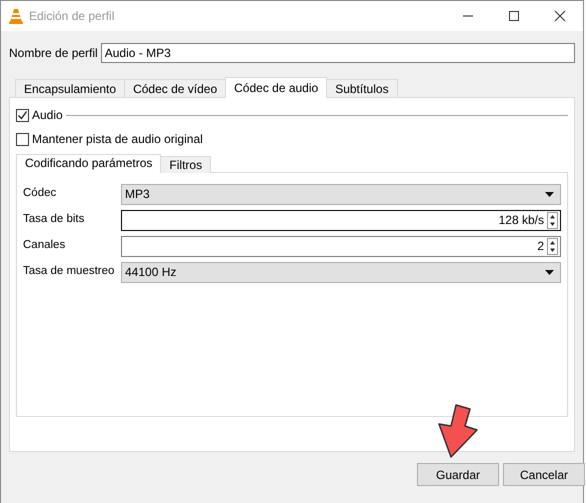 The width and height of the screenshot is (586, 503). I want to click on save-button: Guardar, so click(458, 474).